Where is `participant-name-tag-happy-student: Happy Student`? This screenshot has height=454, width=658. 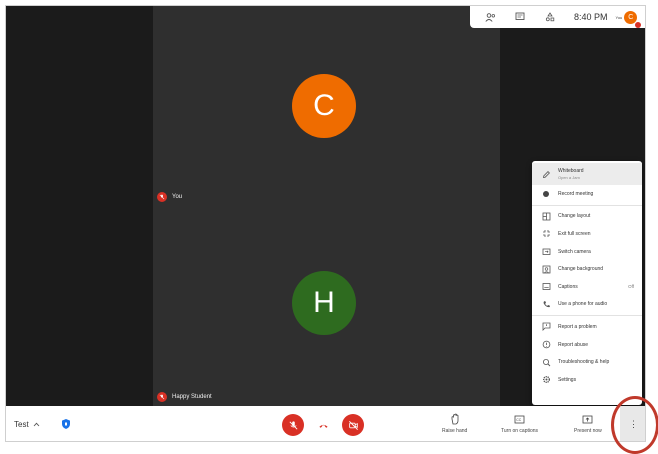 participant-name-tag-happy-student: Happy Student is located at coordinates (184, 397).